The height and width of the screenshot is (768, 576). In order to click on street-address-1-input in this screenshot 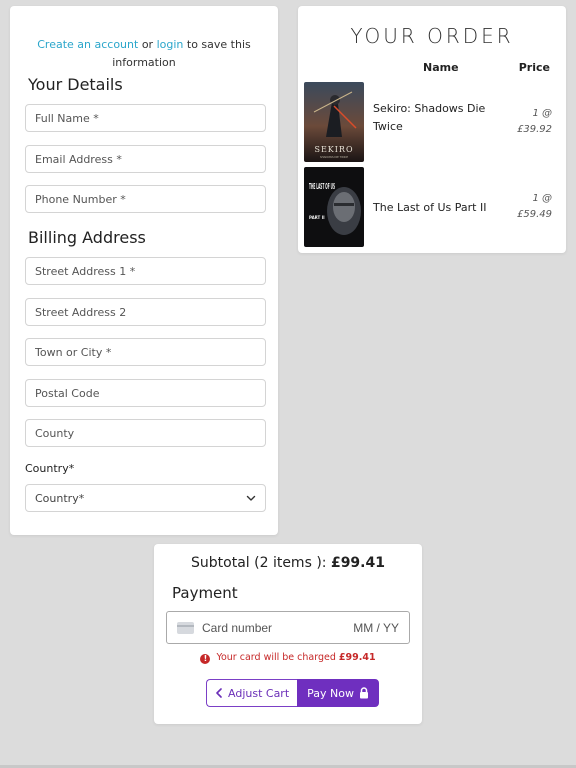, I will do `click(145, 271)`.